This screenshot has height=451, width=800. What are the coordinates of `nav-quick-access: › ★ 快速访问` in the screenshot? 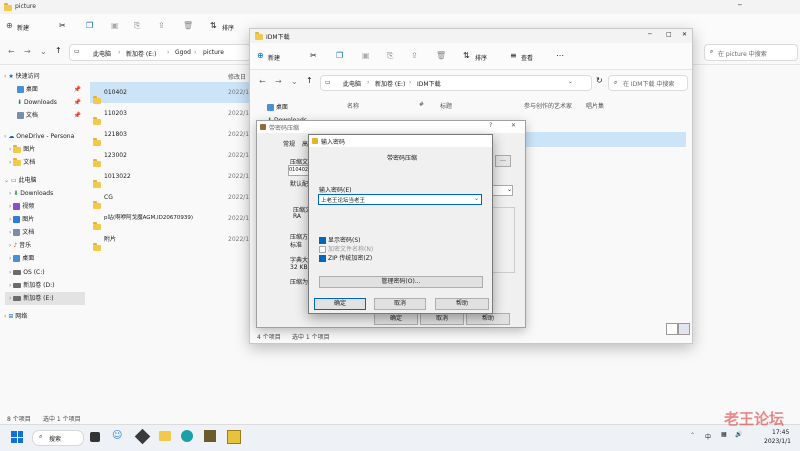 It's located at (22, 76).